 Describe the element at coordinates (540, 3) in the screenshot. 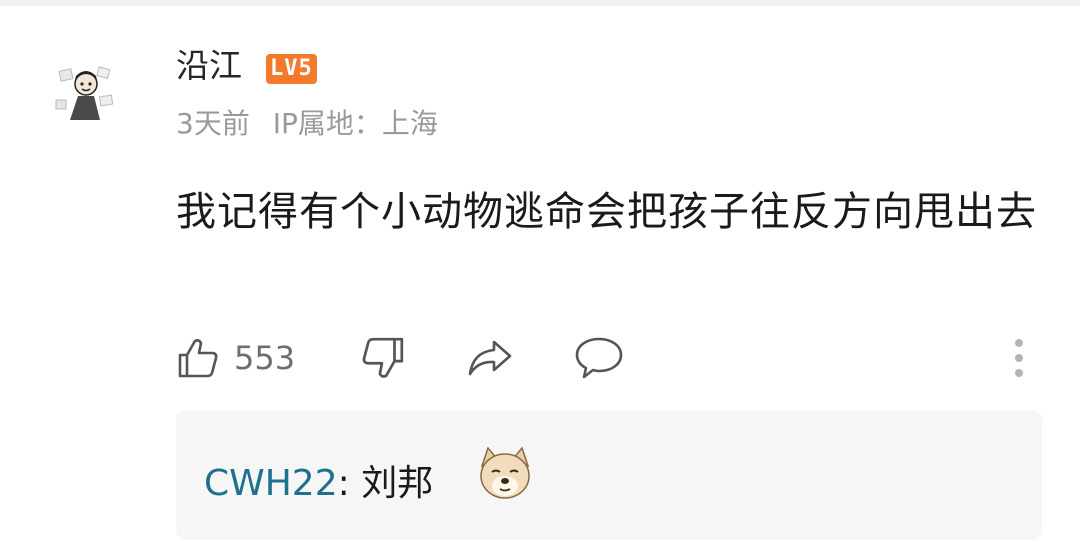

I see `top-divider` at that location.